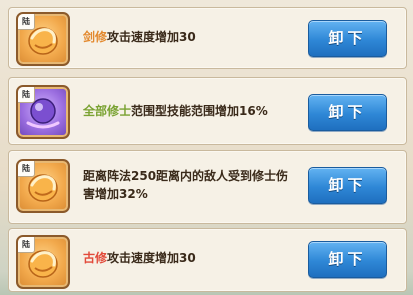 Image resolution: width=413 pixels, height=295 pixels. What do you see at coordinates (199, 111) in the screenshot?
I see `effect-description: 范围型技能范围增加16%` at bounding box center [199, 111].